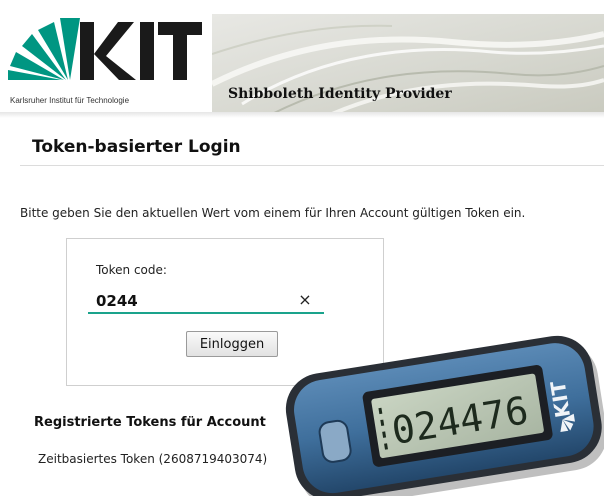  Describe the element at coordinates (302, 115) in the screenshot. I see `header-divider` at that location.